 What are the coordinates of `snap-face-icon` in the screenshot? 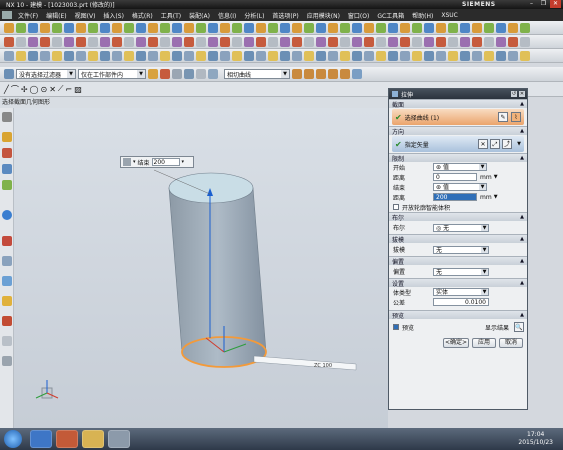 It's located at (357, 74).